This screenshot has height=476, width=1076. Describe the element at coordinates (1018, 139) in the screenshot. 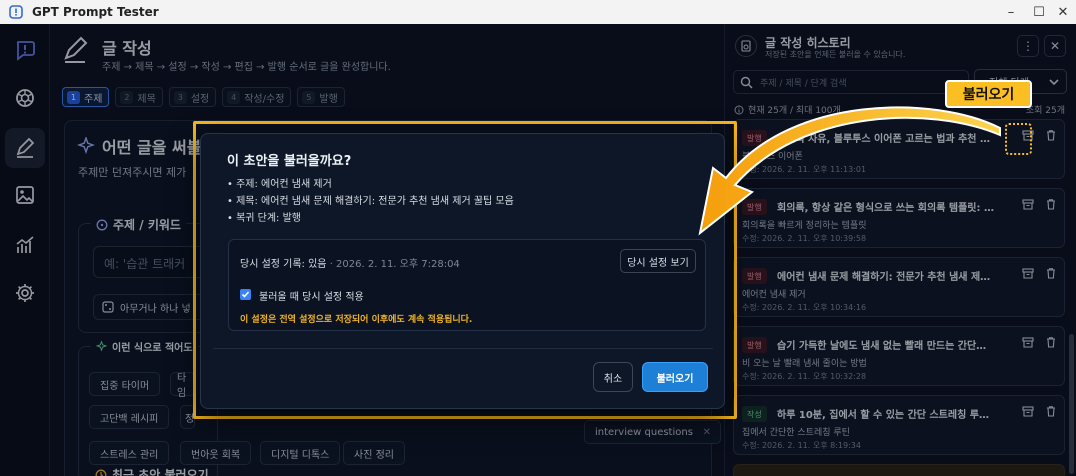

I see `load-icon-highlight` at that location.